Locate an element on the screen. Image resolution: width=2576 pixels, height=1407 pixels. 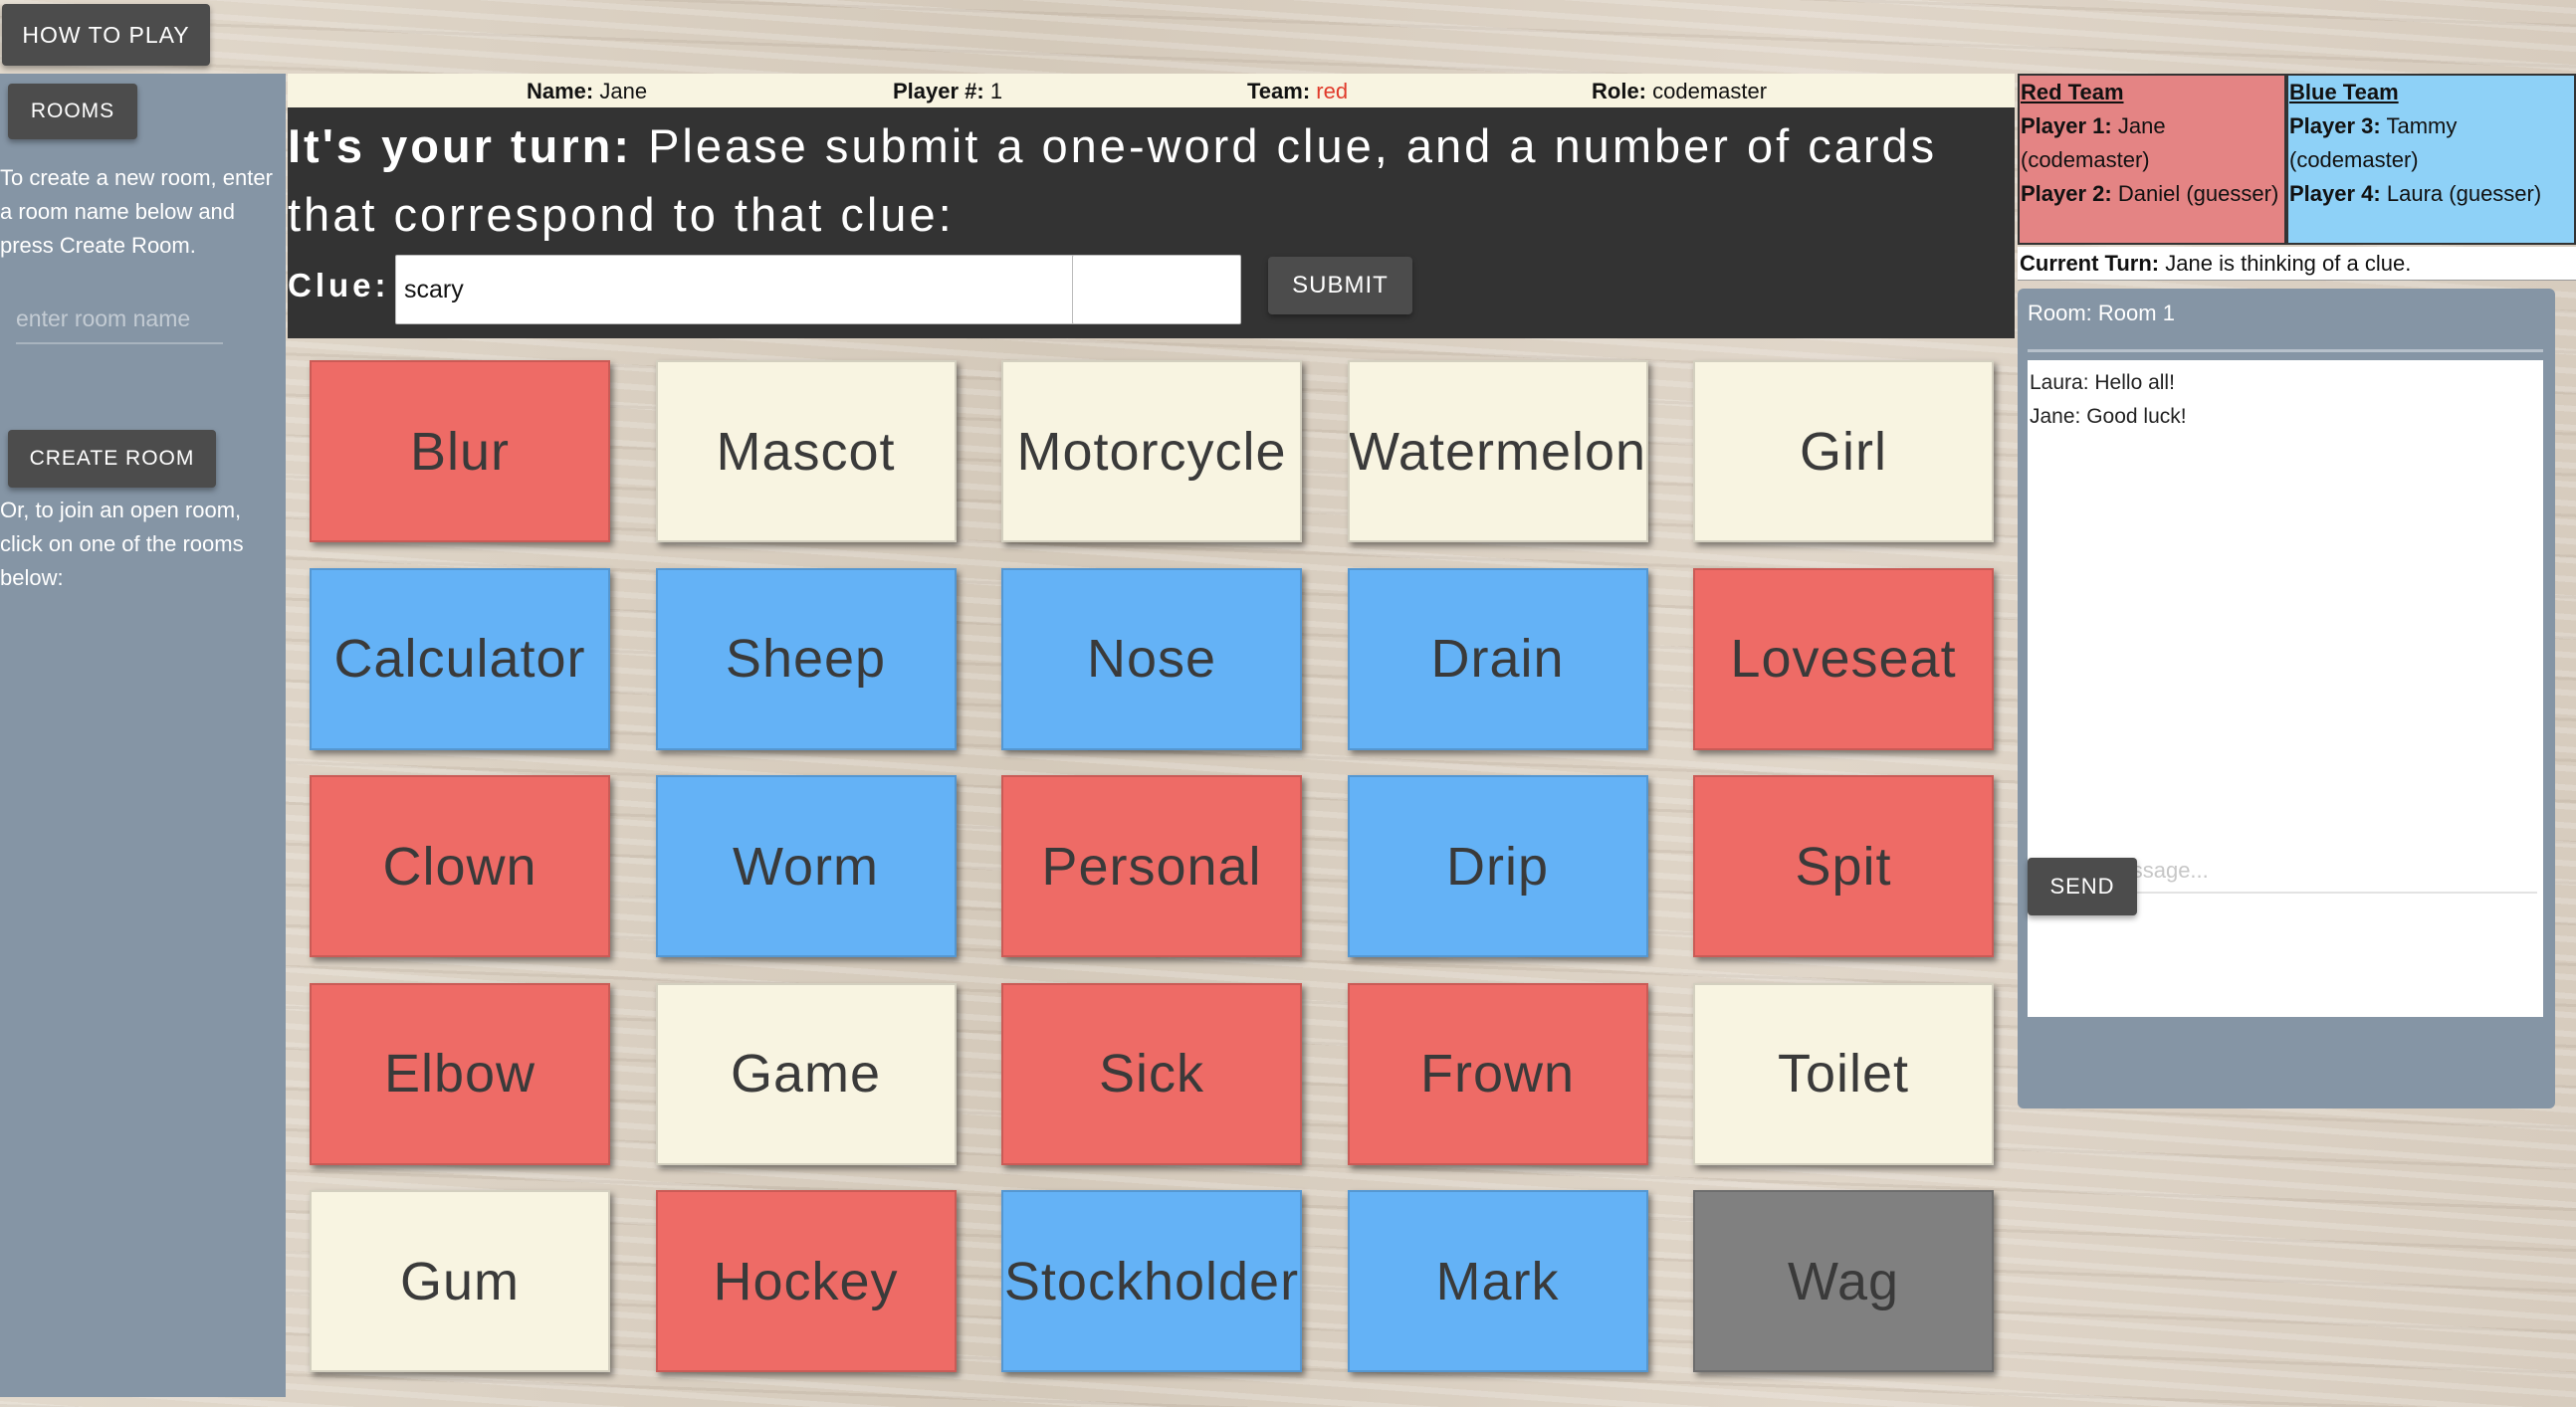
submit-clue-button: SUBMIT is located at coordinates (1340, 285).